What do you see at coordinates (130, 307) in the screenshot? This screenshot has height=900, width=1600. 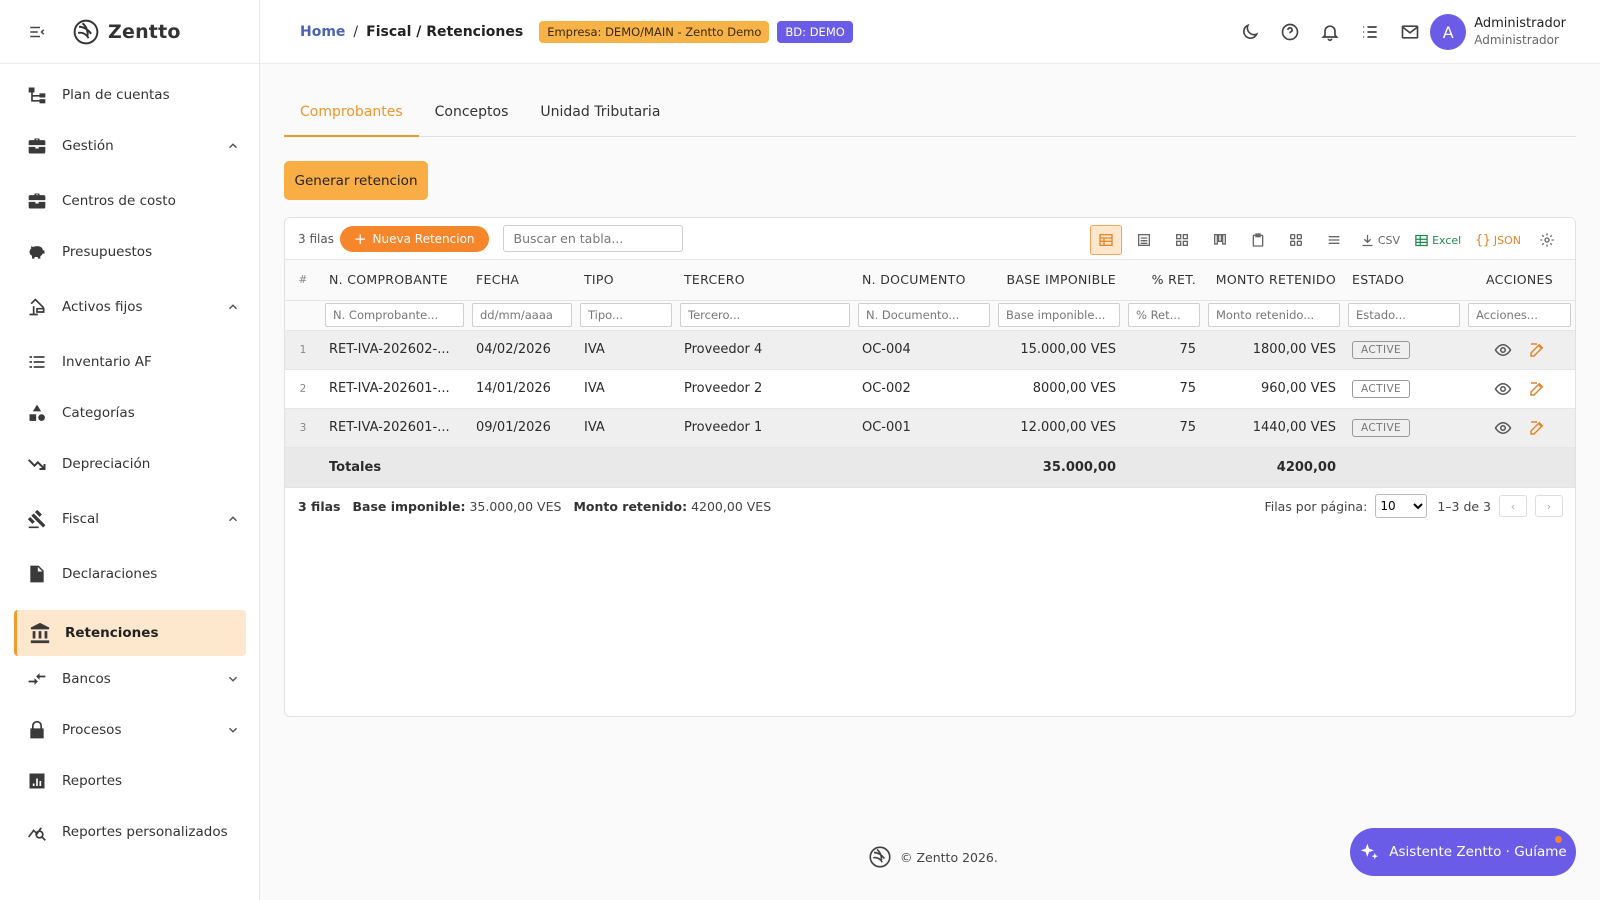 I see `sidebar-item-activos-fijos: Activos fijos` at bounding box center [130, 307].